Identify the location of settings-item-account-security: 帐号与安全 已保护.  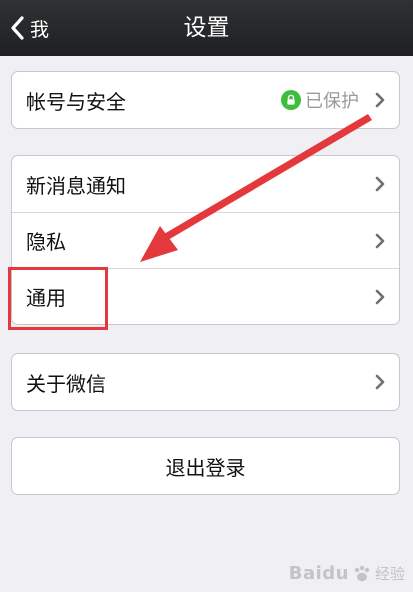
(205, 100).